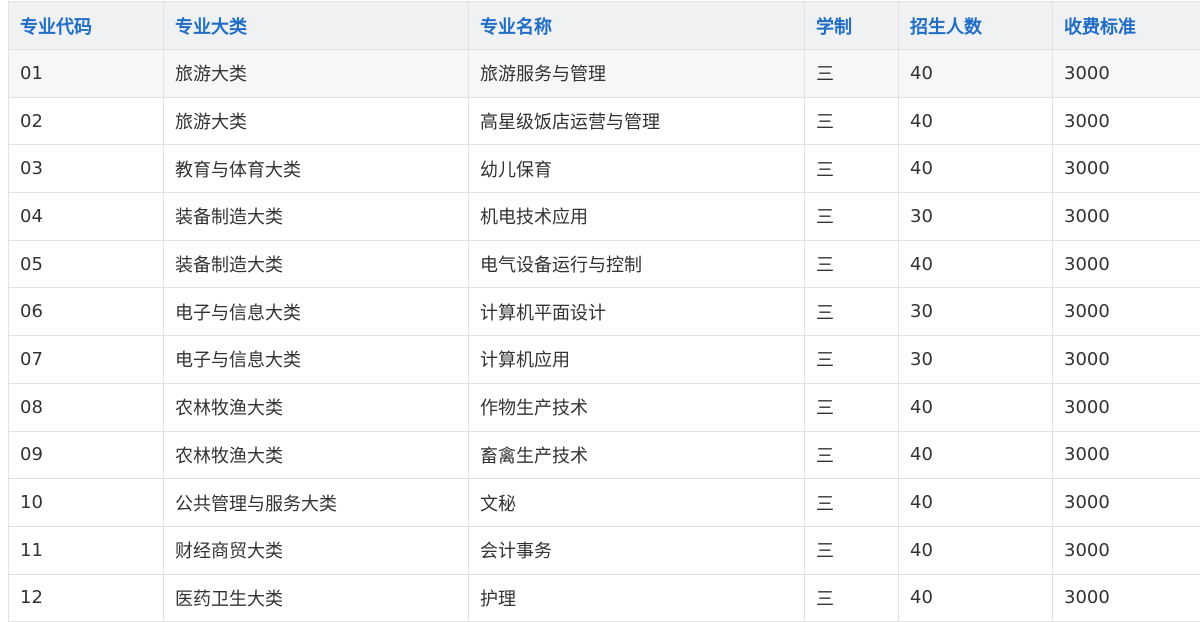 The image size is (1200, 622). I want to click on cell-major-name: 电气设备运行与控制, so click(637, 264).